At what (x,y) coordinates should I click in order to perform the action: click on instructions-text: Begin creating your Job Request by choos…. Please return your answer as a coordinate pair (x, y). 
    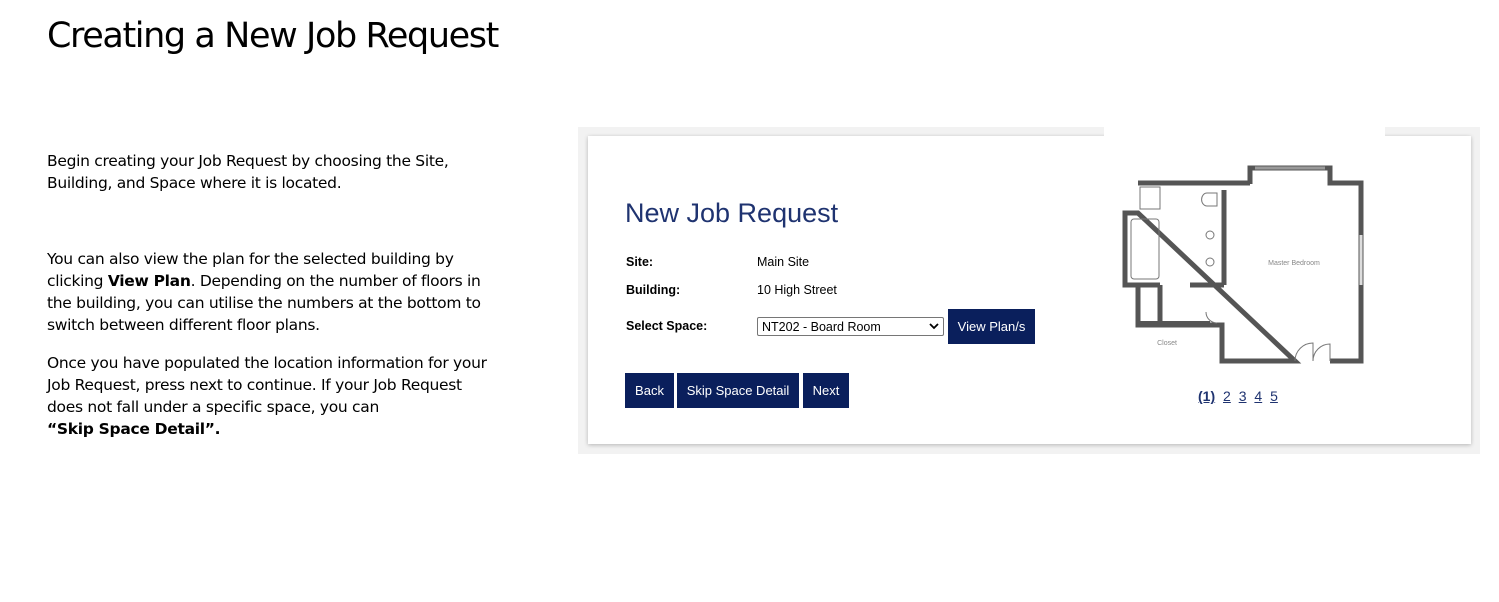
    Looking at the image, I should click on (272, 295).